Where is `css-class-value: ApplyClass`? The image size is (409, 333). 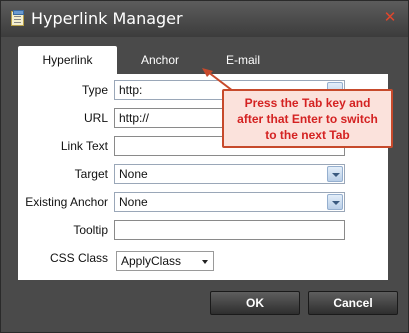 css-class-value: ApplyClass is located at coordinates (151, 261).